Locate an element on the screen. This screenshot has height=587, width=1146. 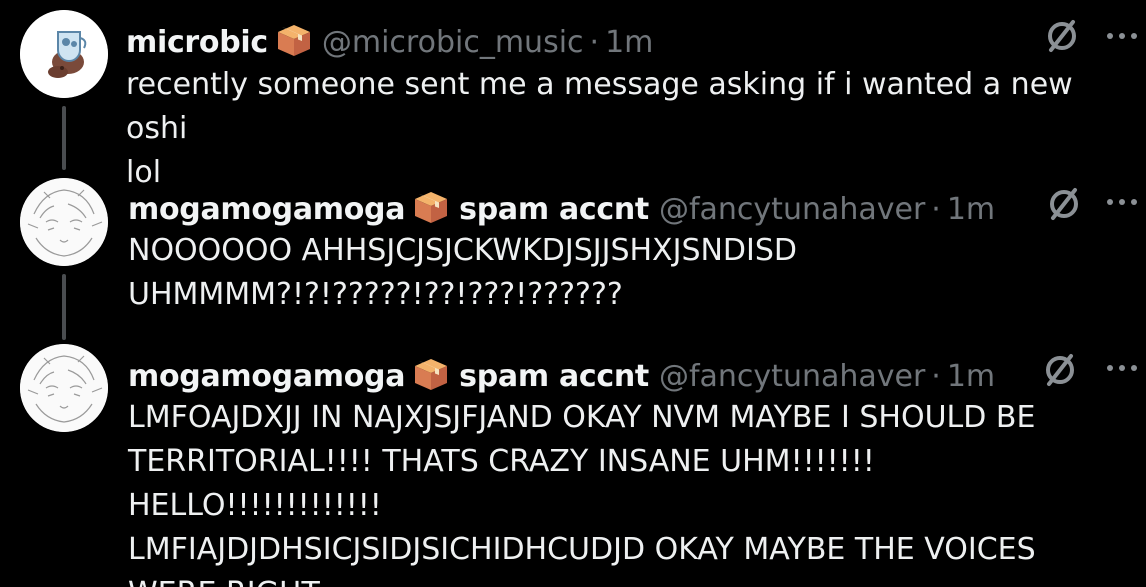
post-header: microbic @microbic_music · 1m is located at coordinates (389, 39).